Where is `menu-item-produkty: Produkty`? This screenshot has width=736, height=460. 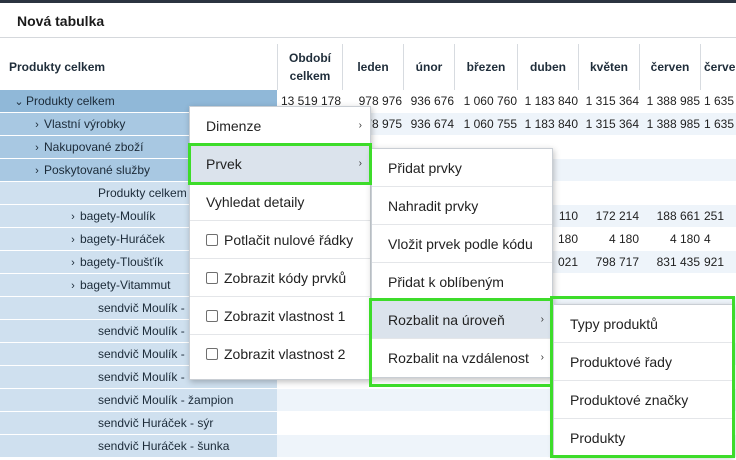 menu-item-produkty: Produkty is located at coordinates (643, 438).